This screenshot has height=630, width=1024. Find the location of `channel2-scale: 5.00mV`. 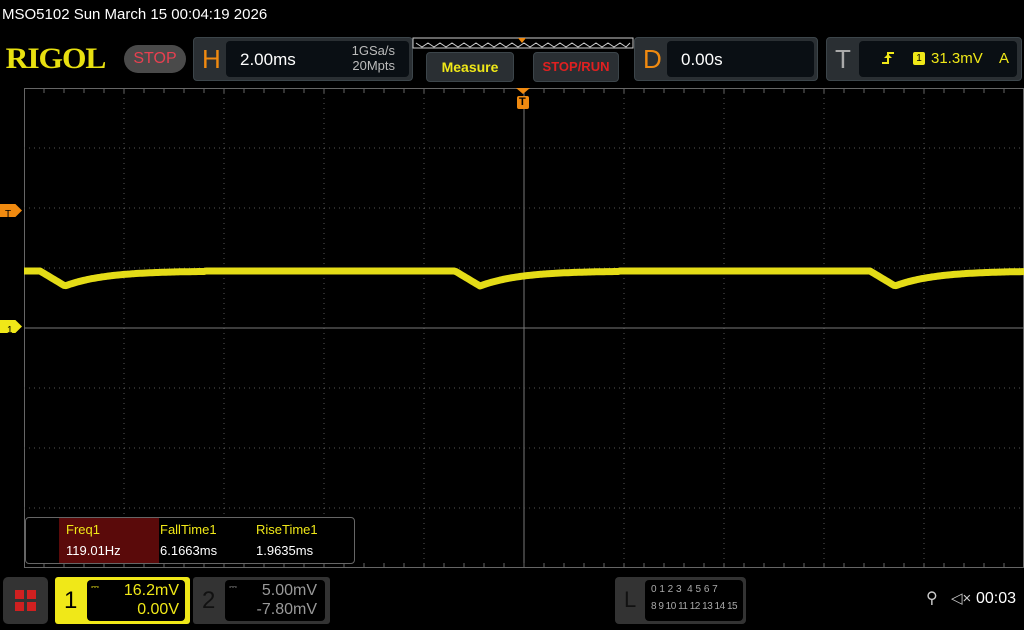

channel2-scale: 5.00mV is located at coordinates (289, 590).